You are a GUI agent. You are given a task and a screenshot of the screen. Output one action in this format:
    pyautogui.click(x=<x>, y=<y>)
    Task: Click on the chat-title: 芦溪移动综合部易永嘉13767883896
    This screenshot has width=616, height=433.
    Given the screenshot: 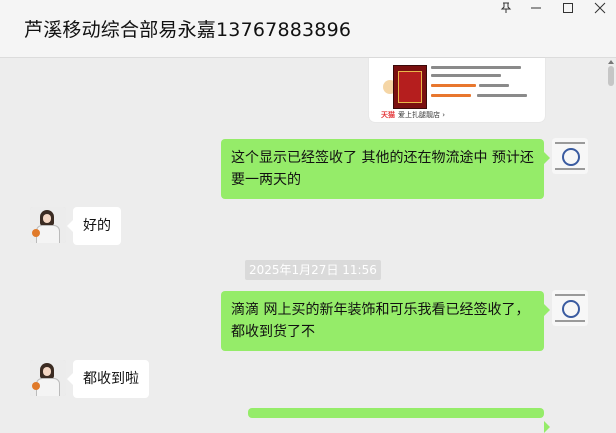 What is the action you would take?
    pyautogui.click(x=188, y=30)
    